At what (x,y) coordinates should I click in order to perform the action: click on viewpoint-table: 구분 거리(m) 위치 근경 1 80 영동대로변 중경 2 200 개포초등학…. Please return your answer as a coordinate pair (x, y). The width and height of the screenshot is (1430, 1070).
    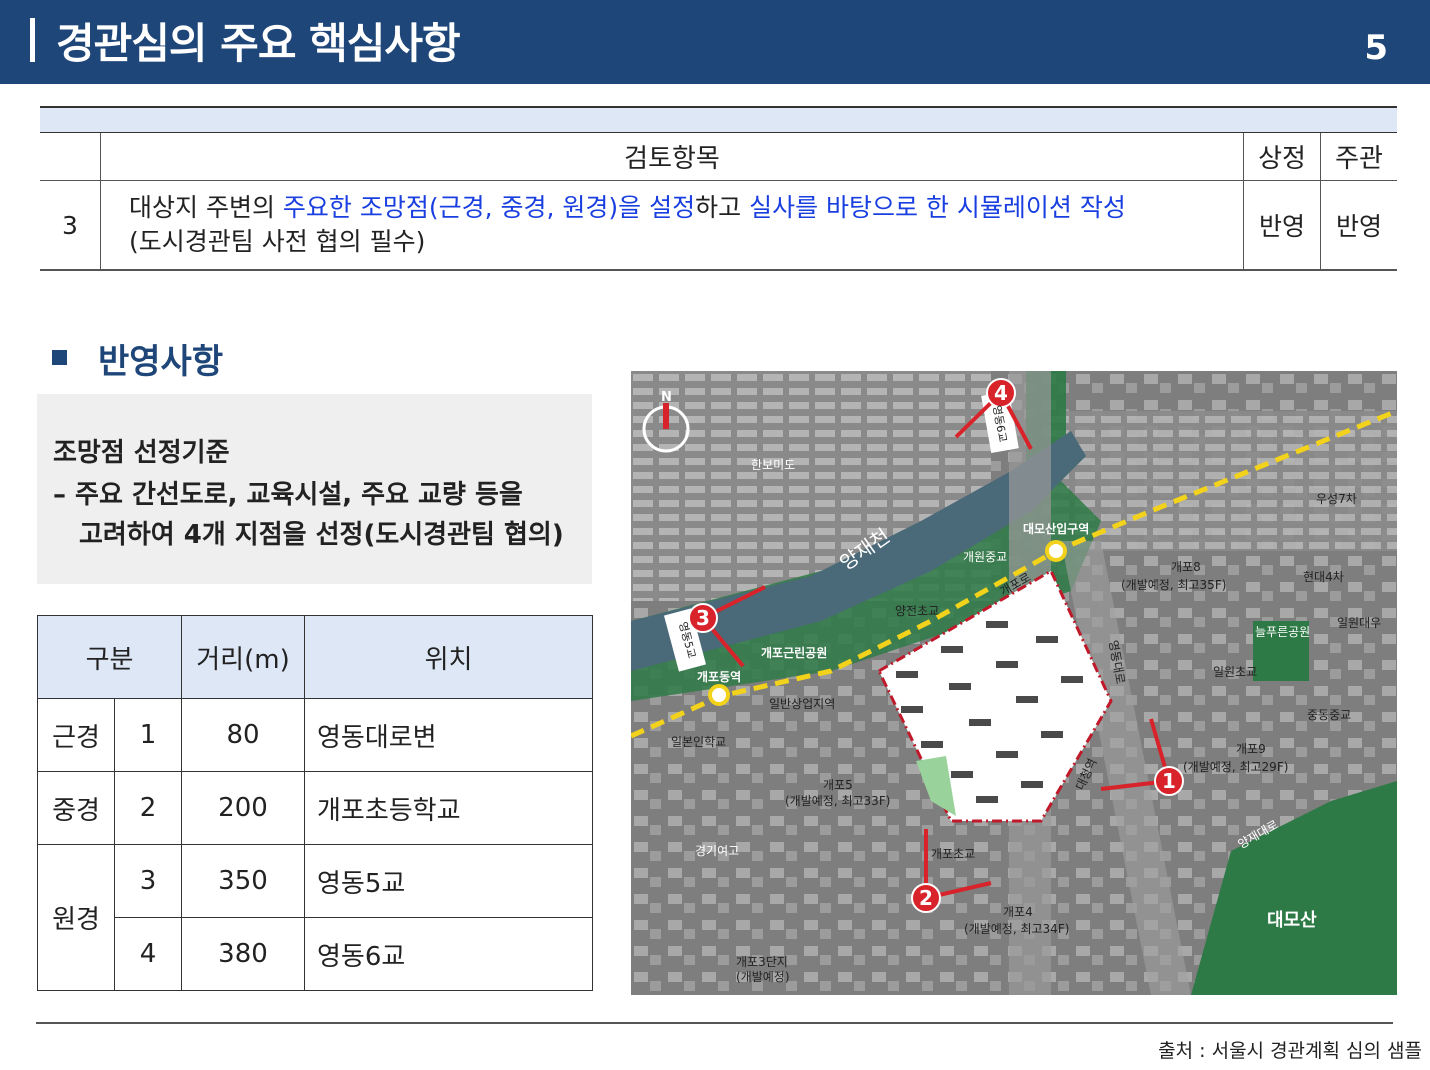
    Looking at the image, I should click on (315, 803).